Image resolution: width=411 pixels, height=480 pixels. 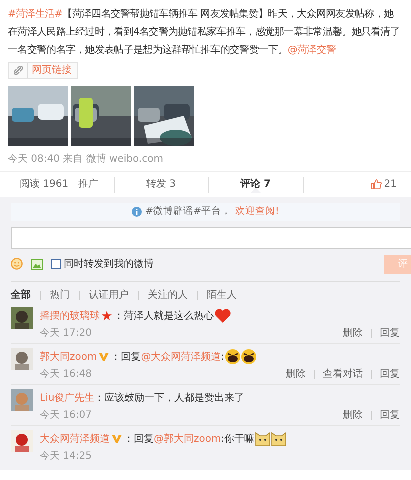 I want to click on info-icon, so click(x=137, y=212).